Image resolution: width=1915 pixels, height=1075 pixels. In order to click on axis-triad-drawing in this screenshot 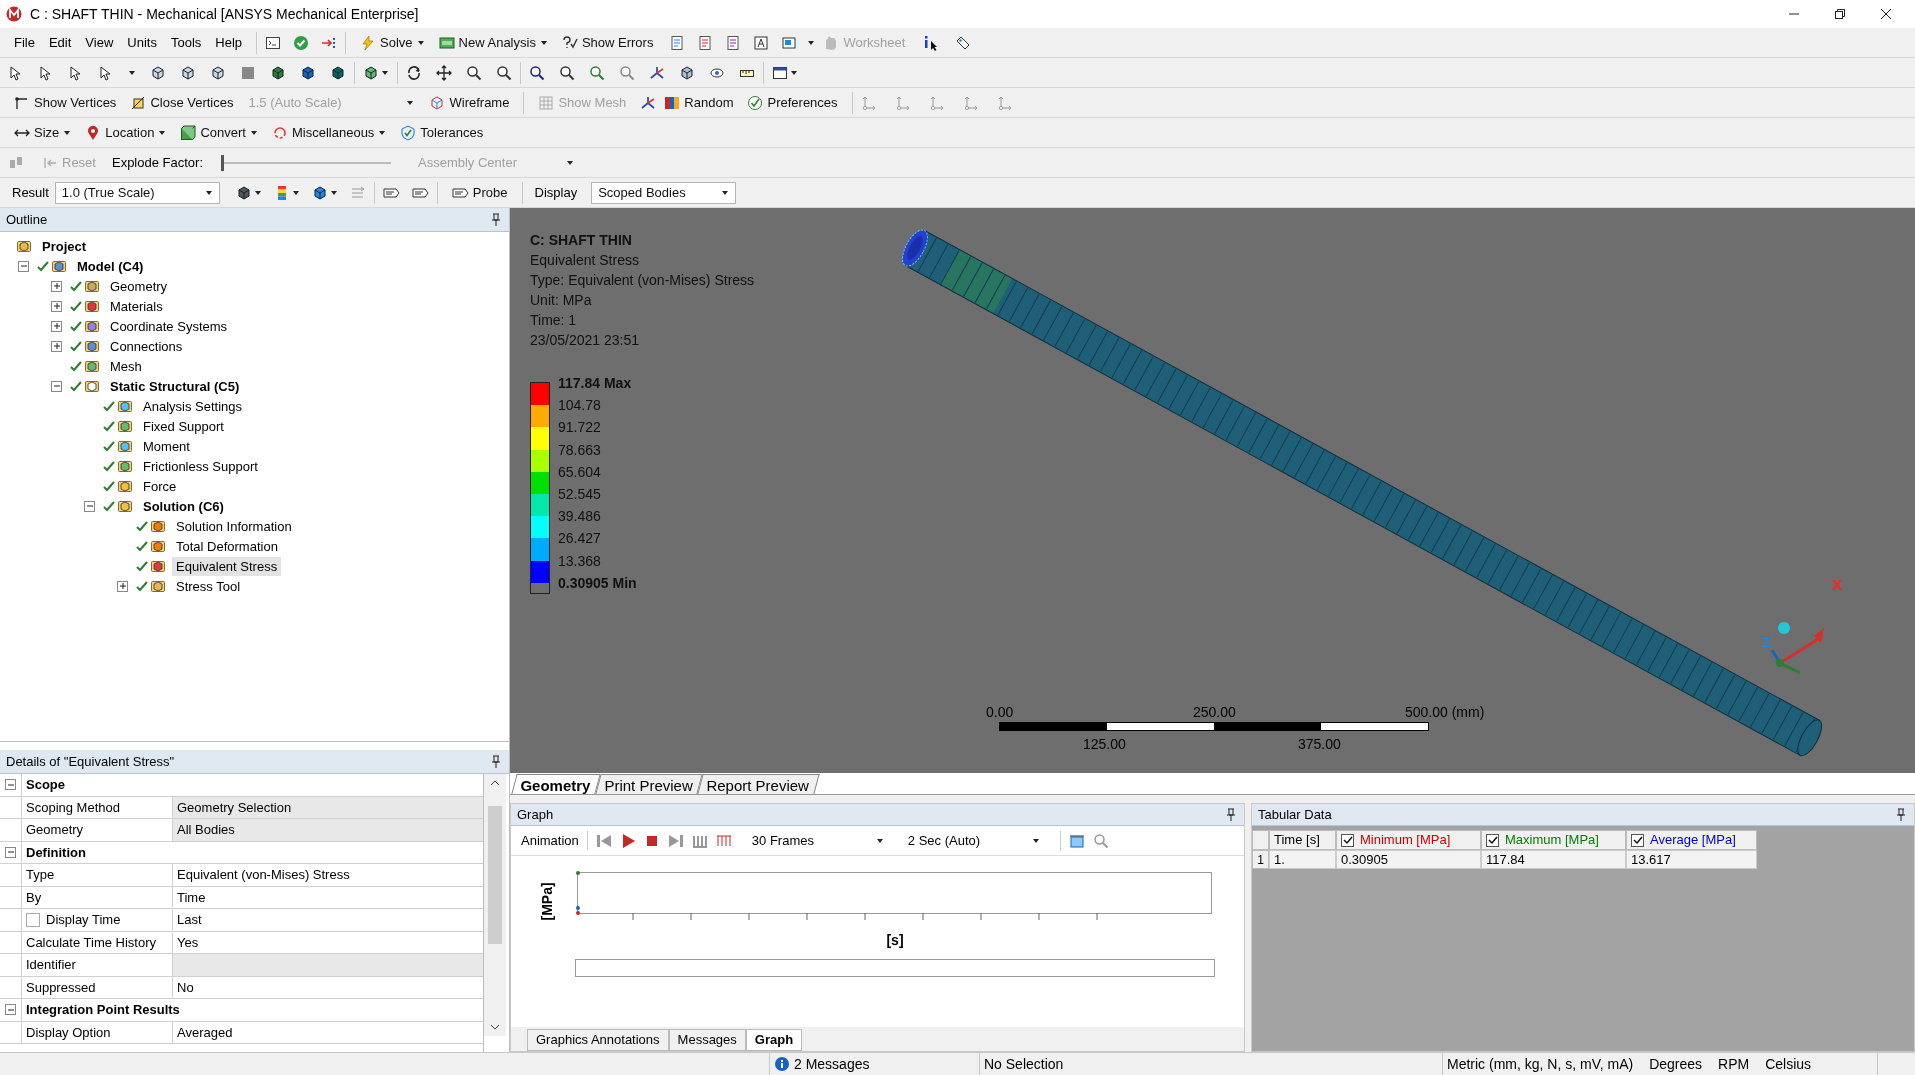, I will do `click(1797, 648)`.